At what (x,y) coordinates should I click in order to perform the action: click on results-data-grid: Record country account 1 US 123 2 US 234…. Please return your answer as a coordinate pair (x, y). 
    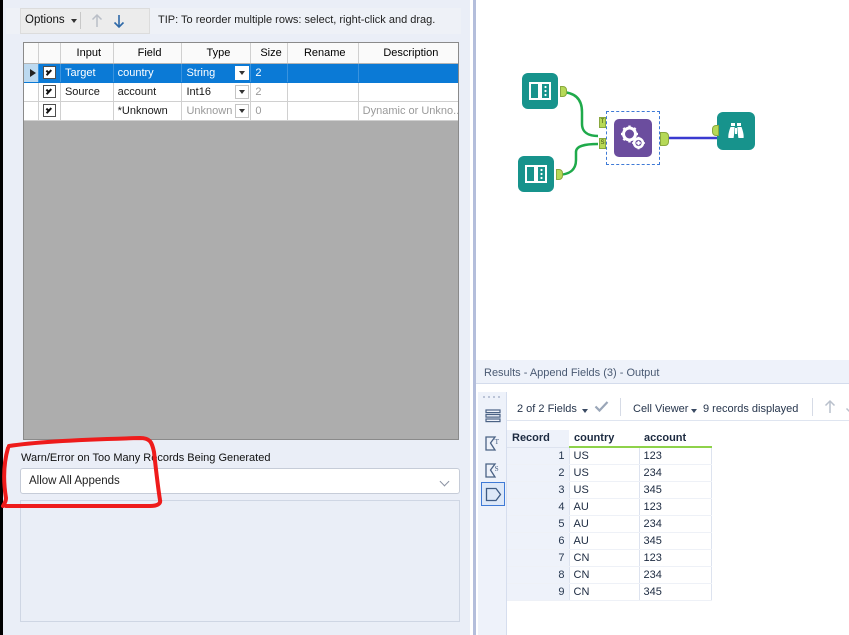
    Looking at the image, I should click on (678, 515).